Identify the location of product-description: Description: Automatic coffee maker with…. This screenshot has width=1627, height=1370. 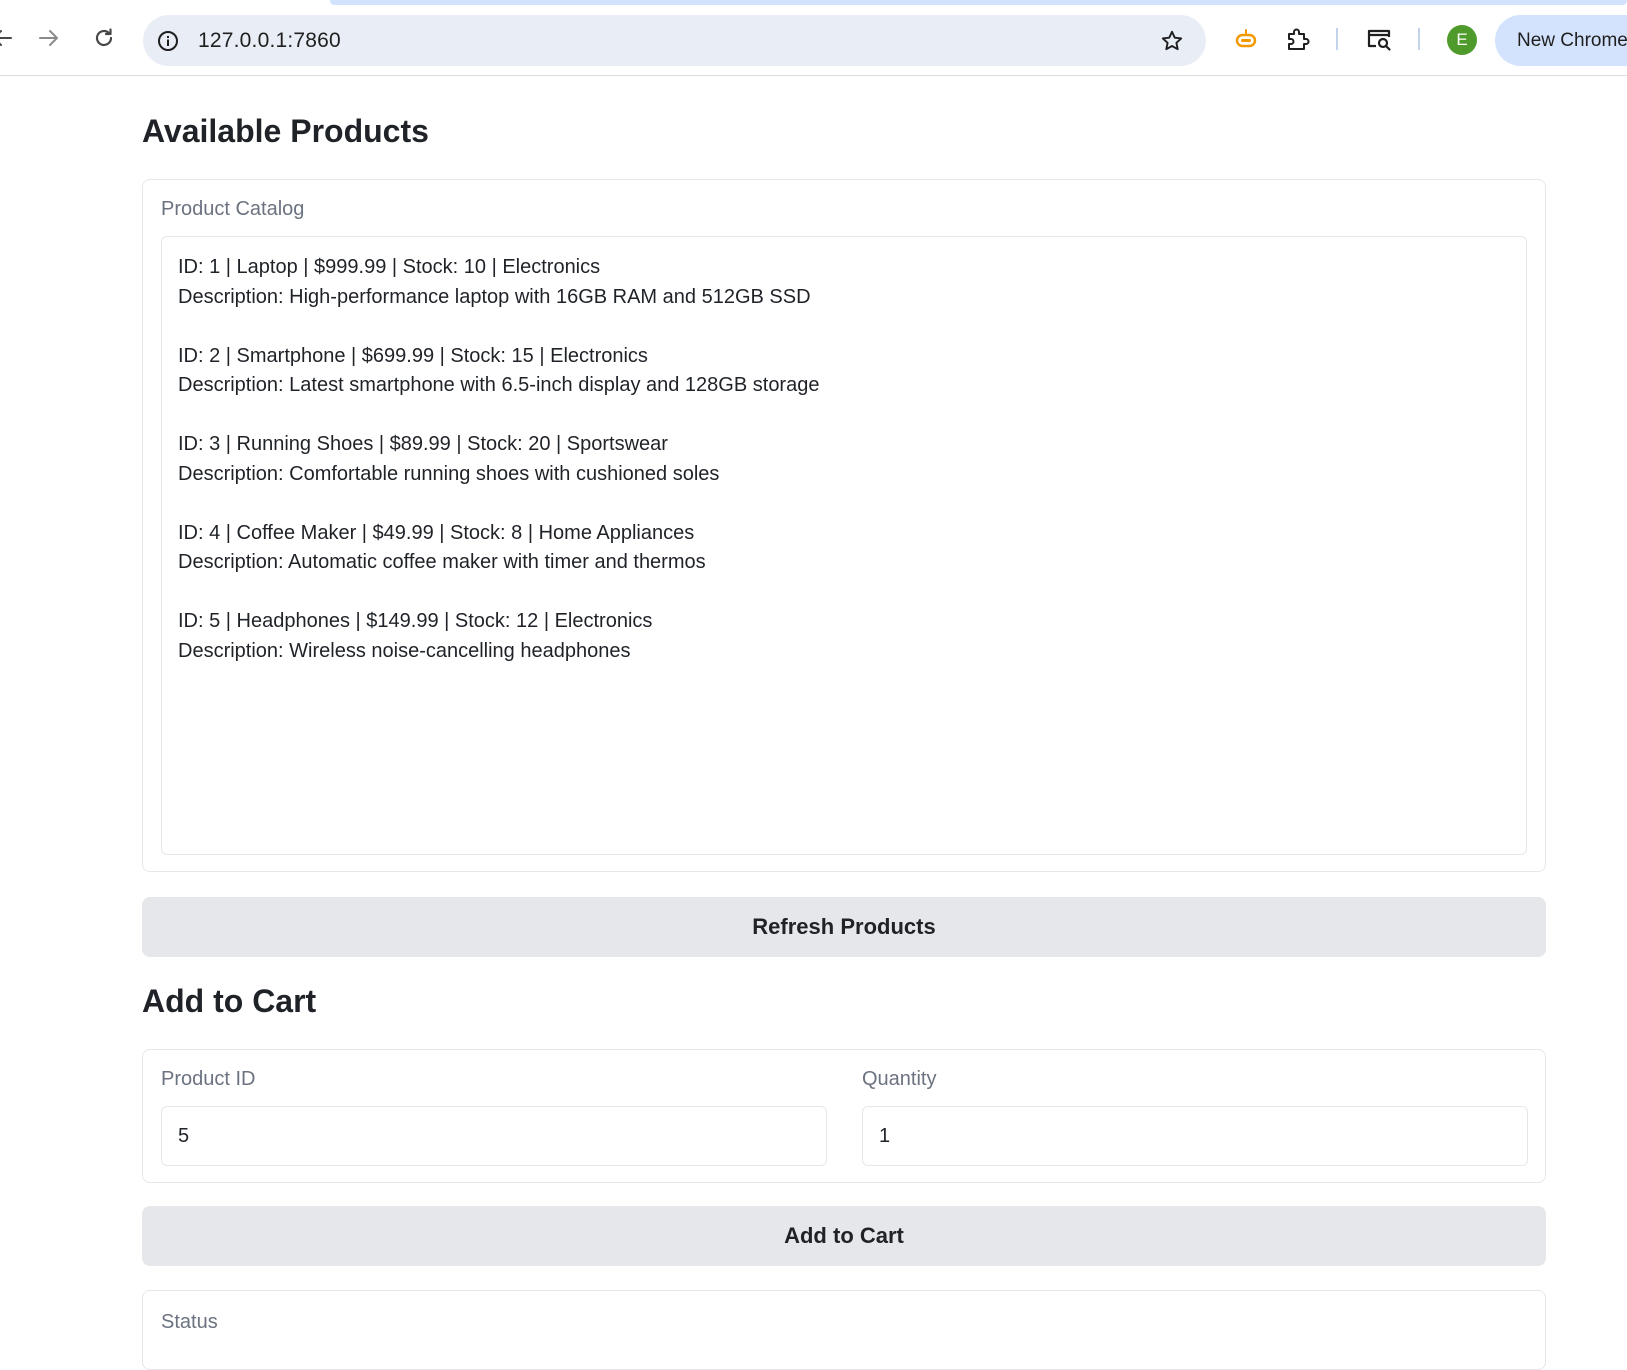
(442, 562).